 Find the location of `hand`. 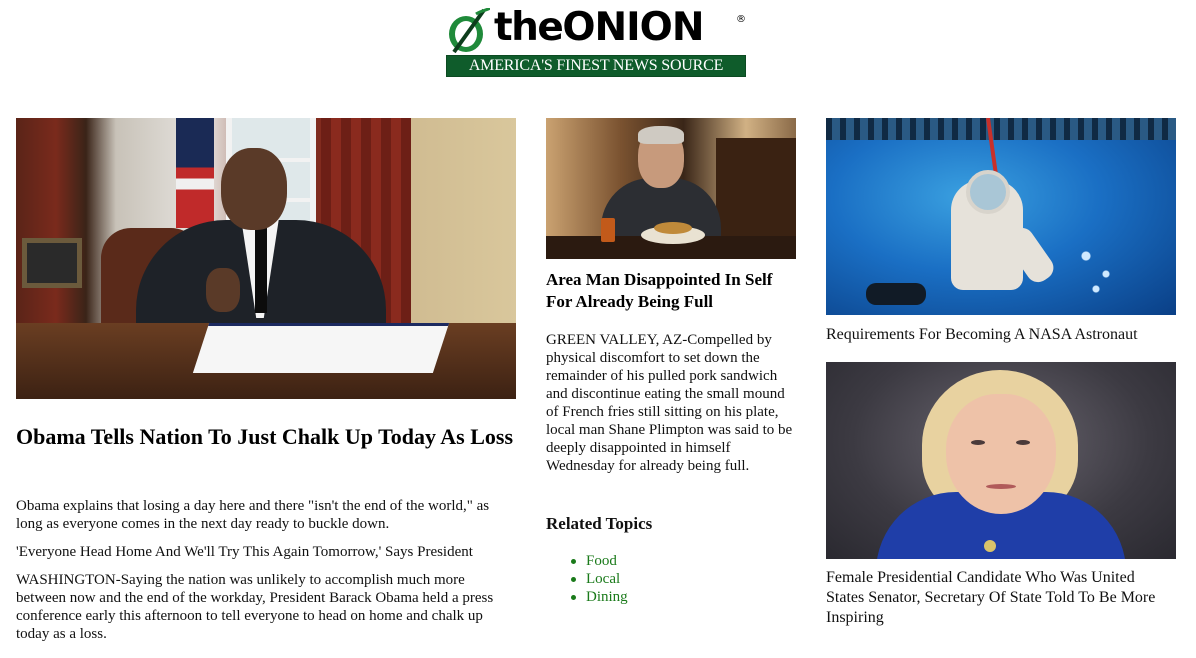

hand is located at coordinates (223, 290).